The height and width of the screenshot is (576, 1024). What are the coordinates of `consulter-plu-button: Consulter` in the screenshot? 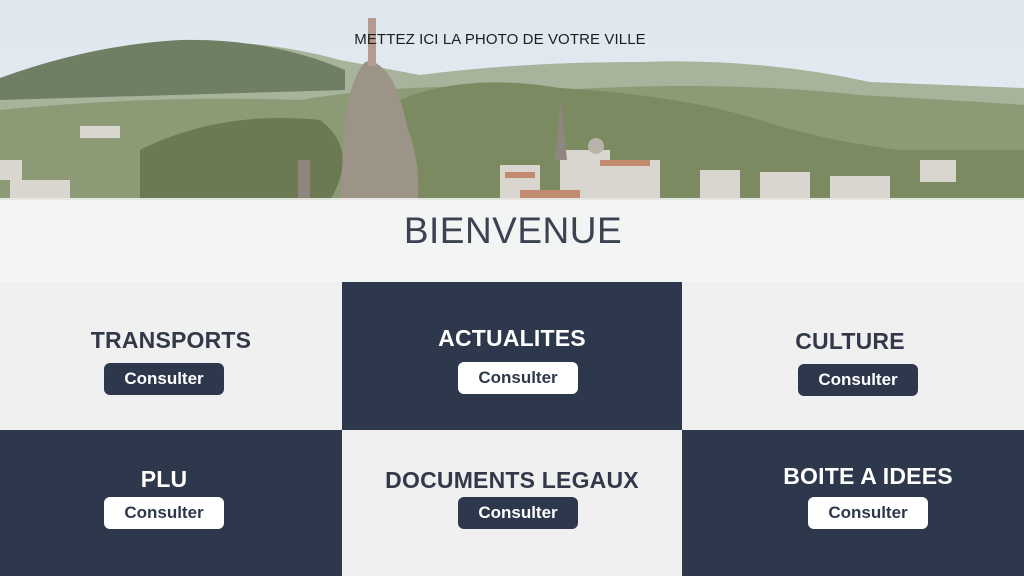 It's located at (164, 513).